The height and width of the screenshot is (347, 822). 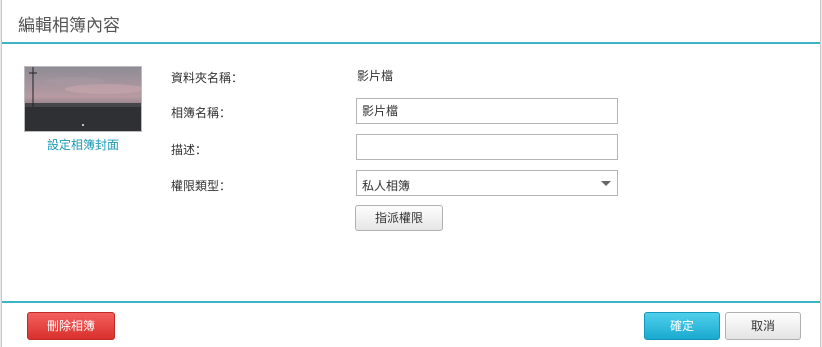 I want to click on chevron-down-icon, so click(x=606, y=183).